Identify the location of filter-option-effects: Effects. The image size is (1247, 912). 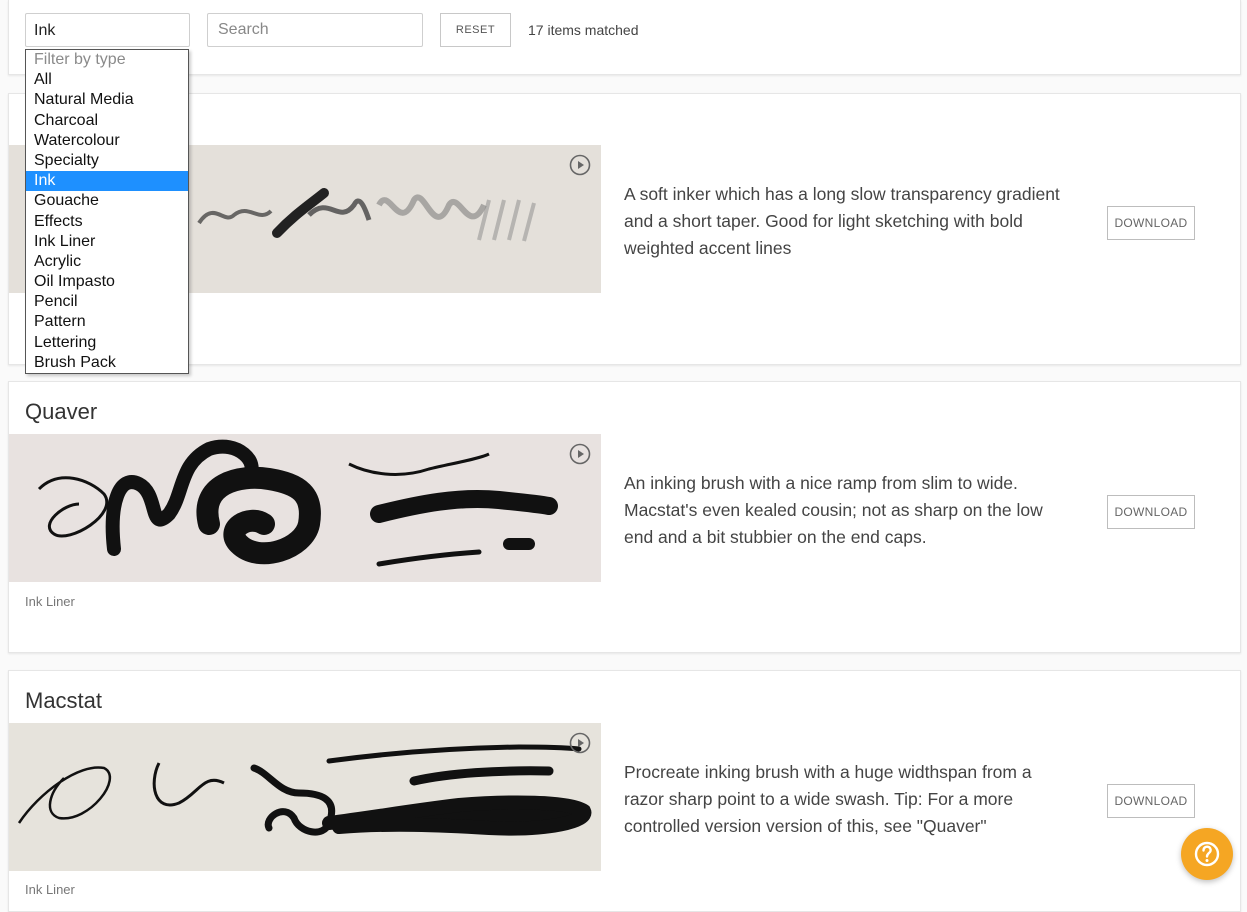
(107, 222).